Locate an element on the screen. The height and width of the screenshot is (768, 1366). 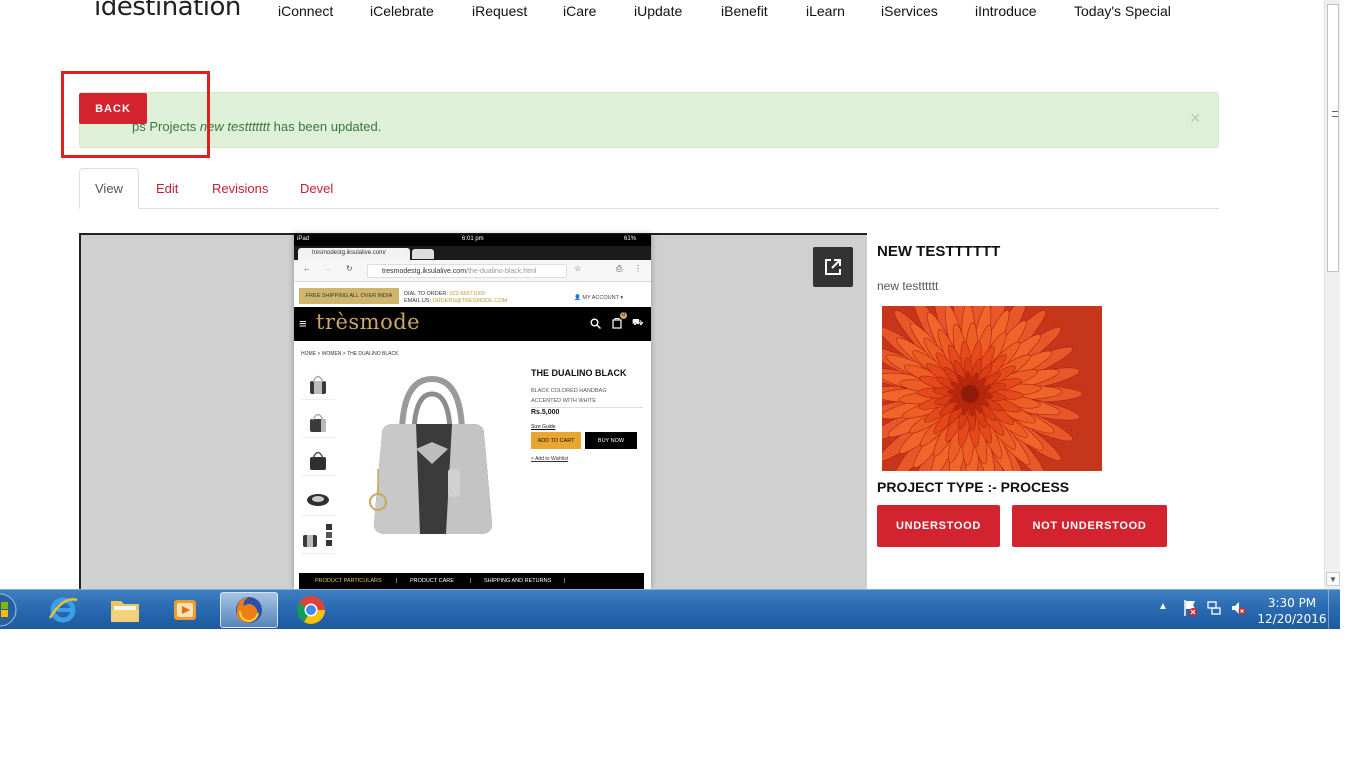
menu-dots-icon: ⋮ is located at coordinates (638, 268).